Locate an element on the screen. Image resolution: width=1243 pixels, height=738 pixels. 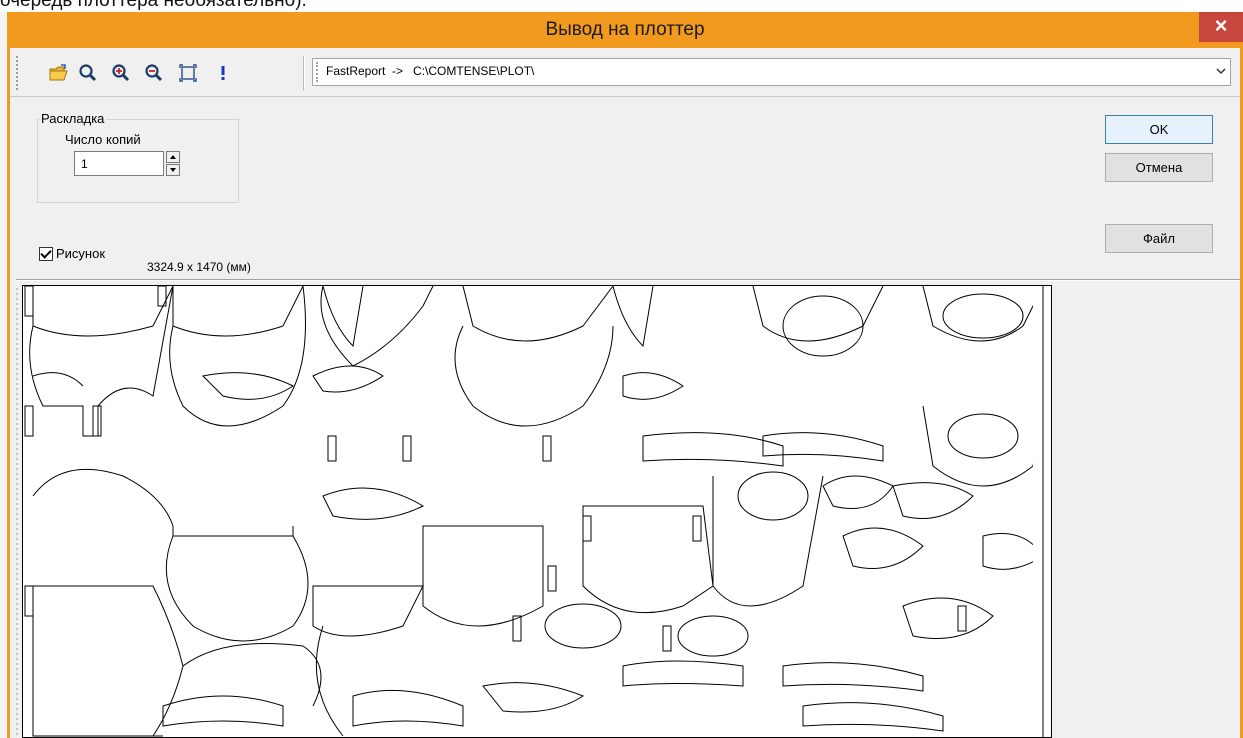
file-button: Файл is located at coordinates (1159, 238).